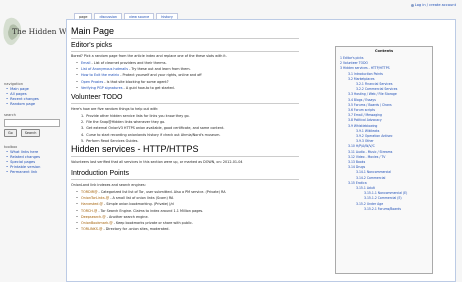 The width and height of the screenshot is (462, 282). Describe the element at coordinates (92, 204) in the screenshot. I see `list-item-link: Harvested.@` at that location.